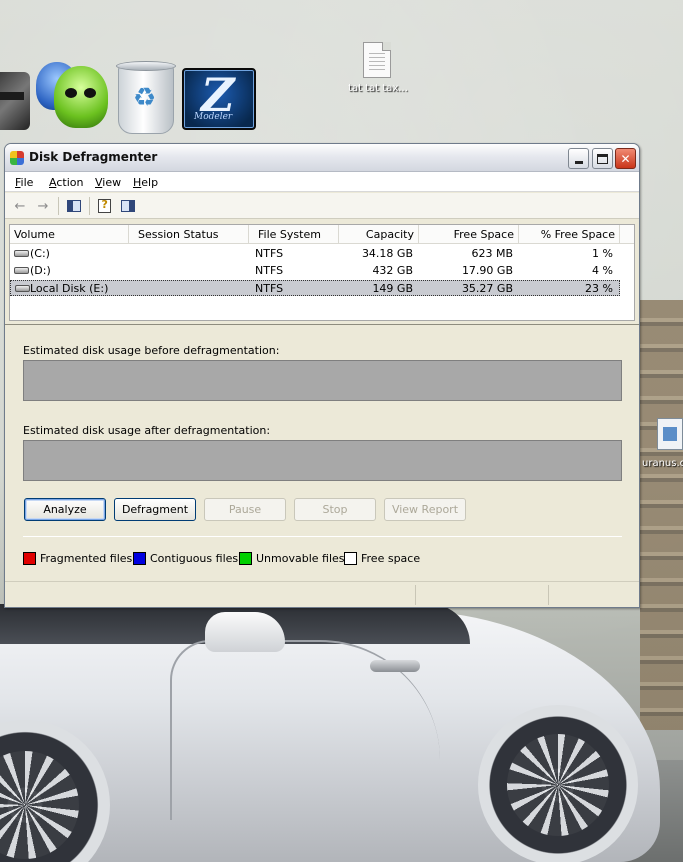  What do you see at coordinates (213, 117) in the screenshot?
I see `zmodeler-caption: Modeler` at bounding box center [213, 117].